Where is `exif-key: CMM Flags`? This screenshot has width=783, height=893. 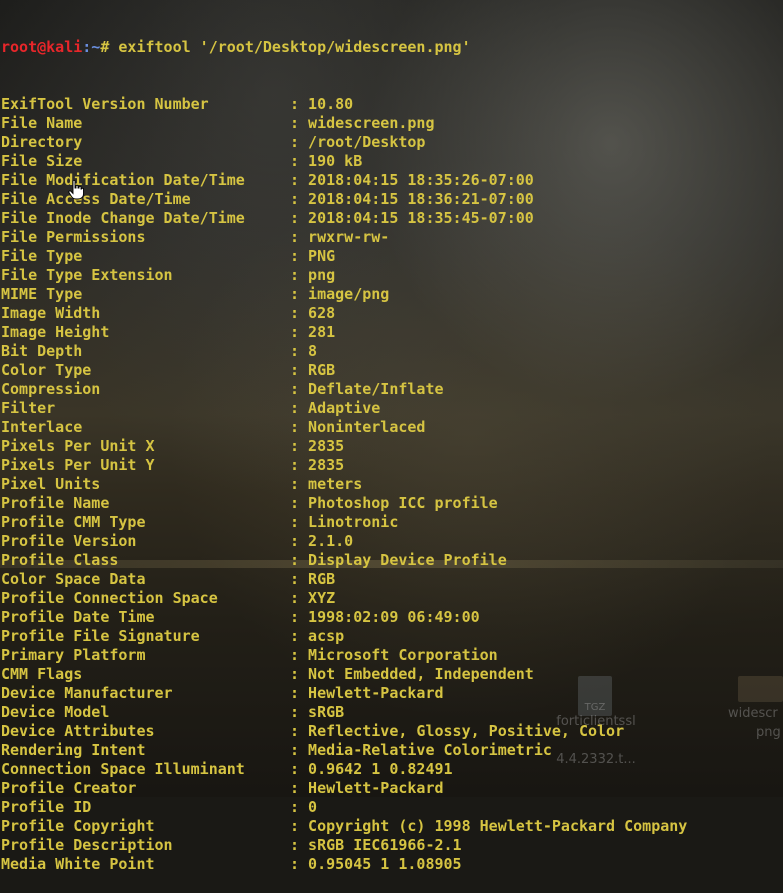
exif-key: CMM Flags is located at coordinates (42, 674).